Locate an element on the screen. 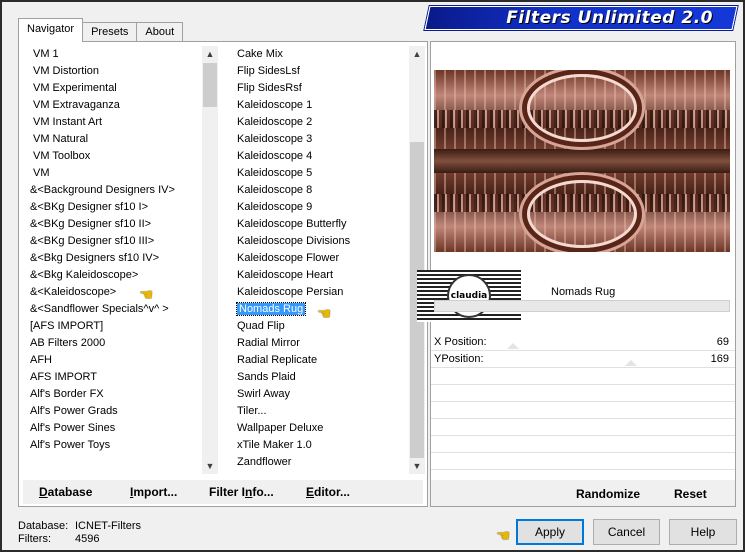  tab-presets: Presets is located at coordinates (110, 32).